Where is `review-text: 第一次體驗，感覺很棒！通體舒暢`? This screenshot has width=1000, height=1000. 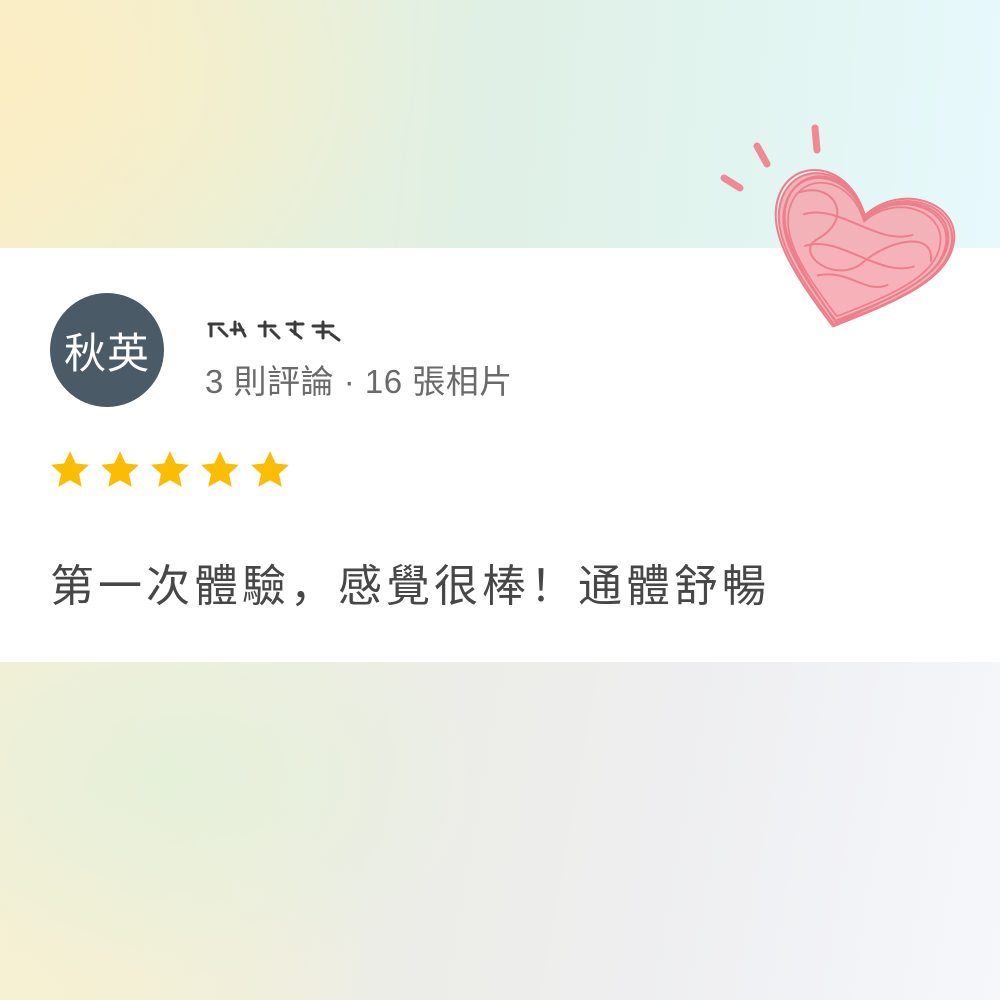
review-text: 第一次體驗，感覺很棒！通體舒暢 is located at coordinates (410, 586).